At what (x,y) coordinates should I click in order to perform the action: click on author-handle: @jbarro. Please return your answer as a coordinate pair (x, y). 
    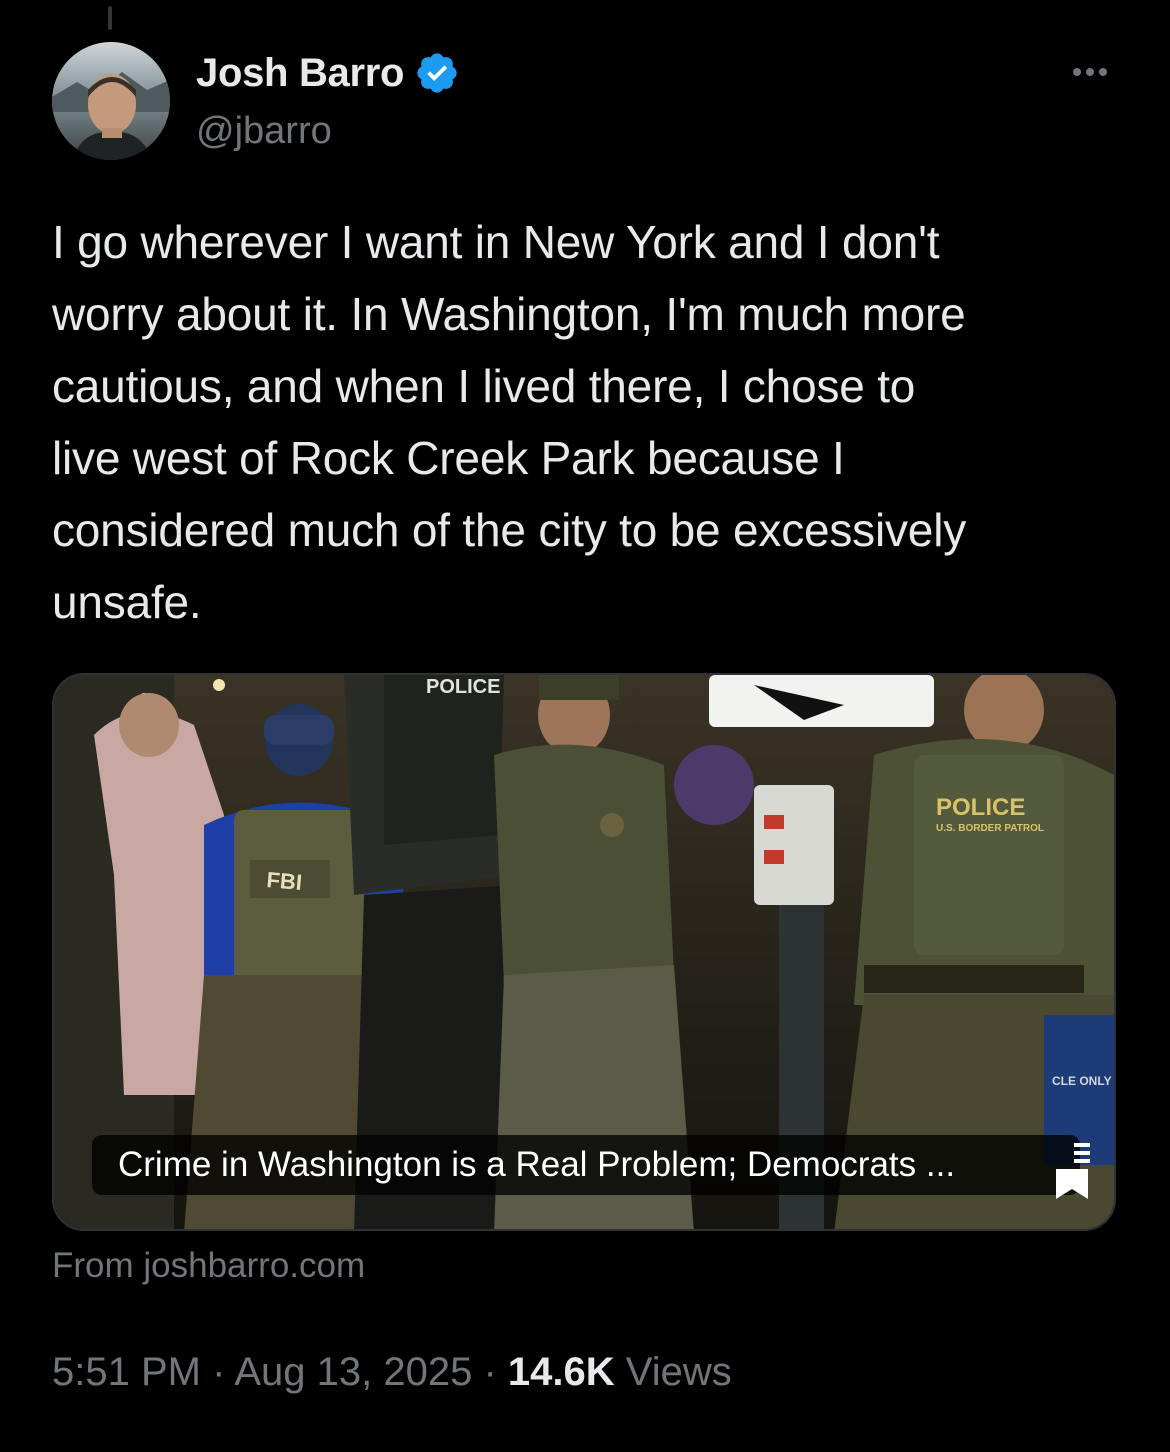
    Looking at the image, I should click on (264, 131).